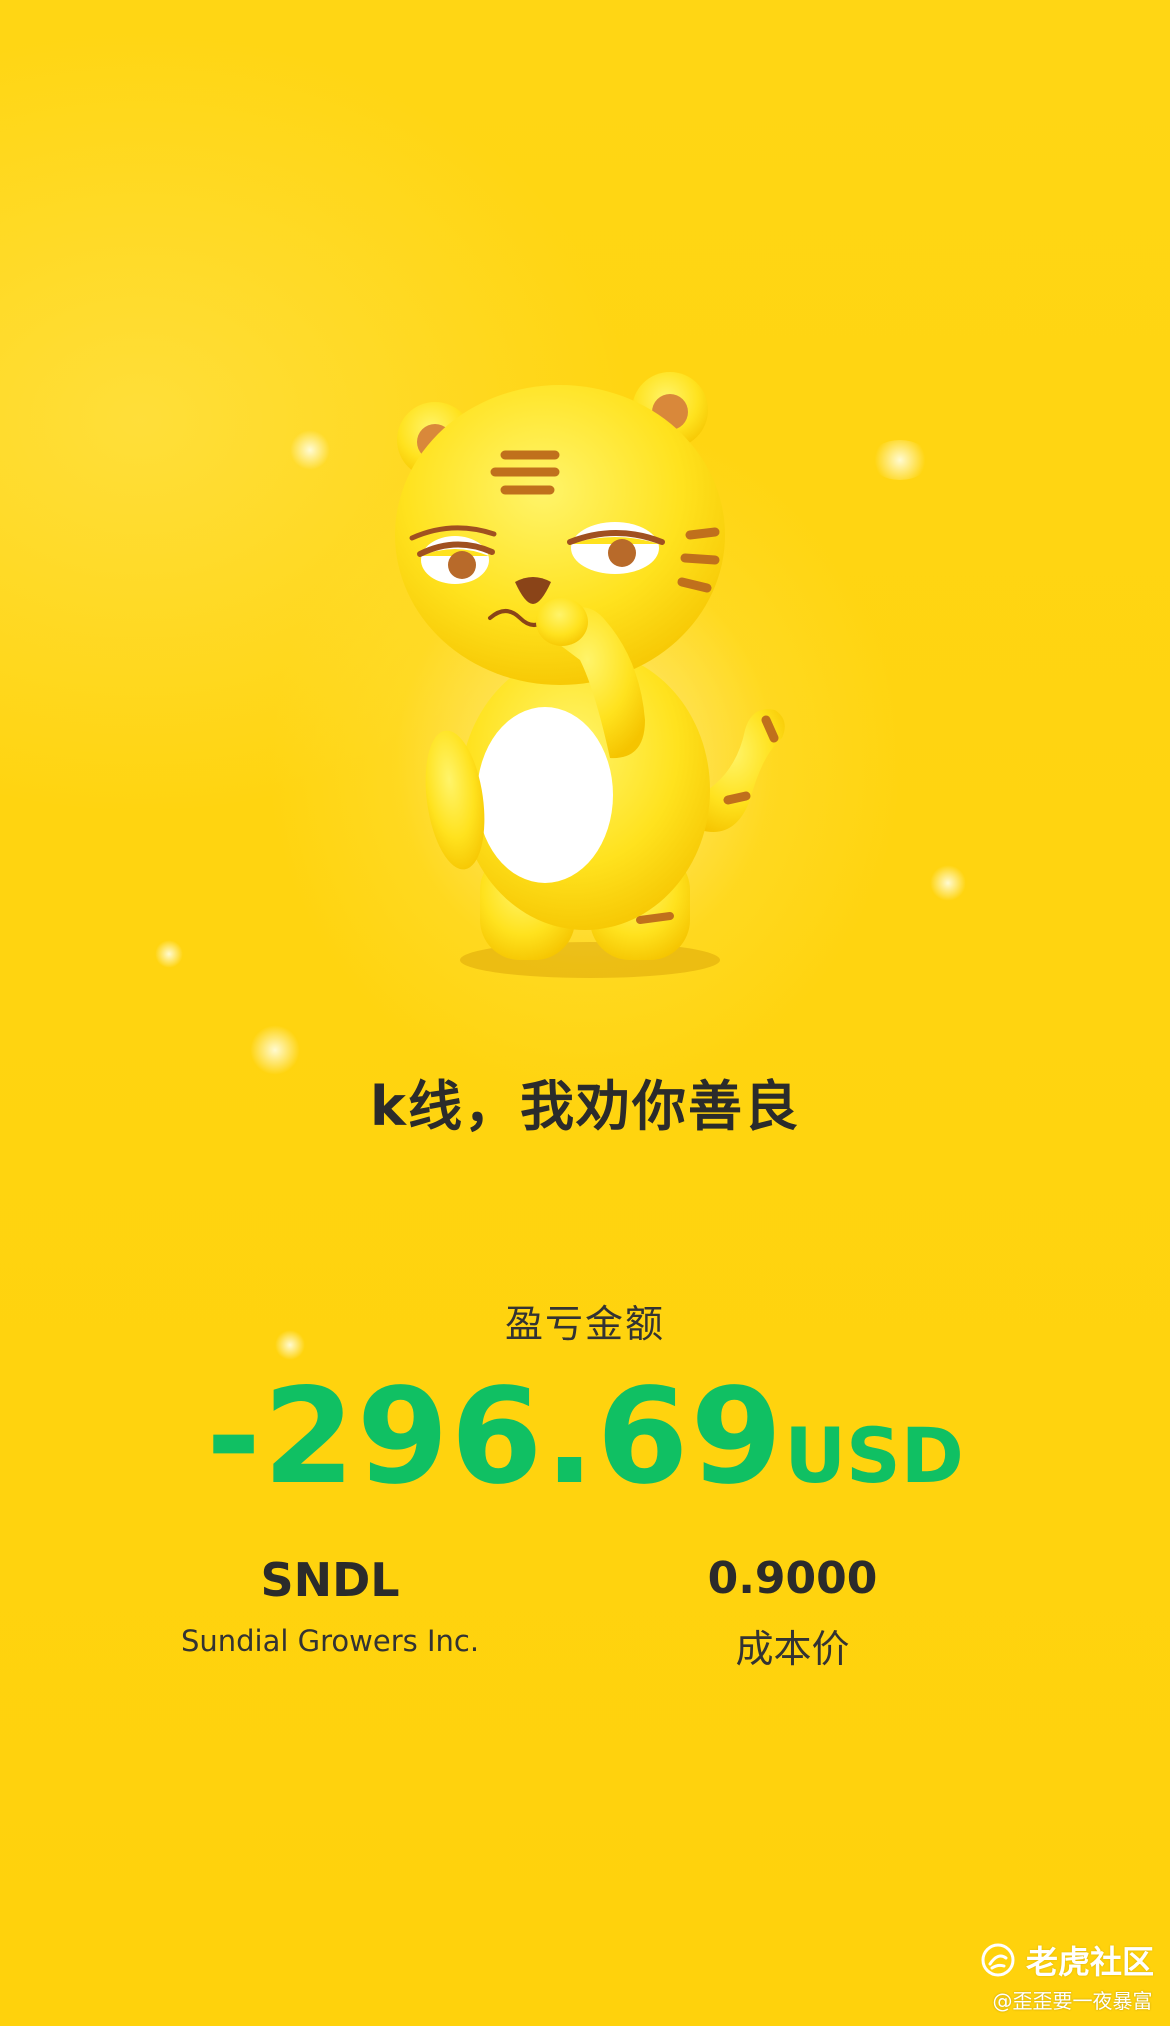 Image resolution: width=1170 pixels, height=2026 pixels. What do you see at coordinates (874, 1455) in the screenshot?
I see `pnl-currency: USD` at bounding box center [874, 1455].